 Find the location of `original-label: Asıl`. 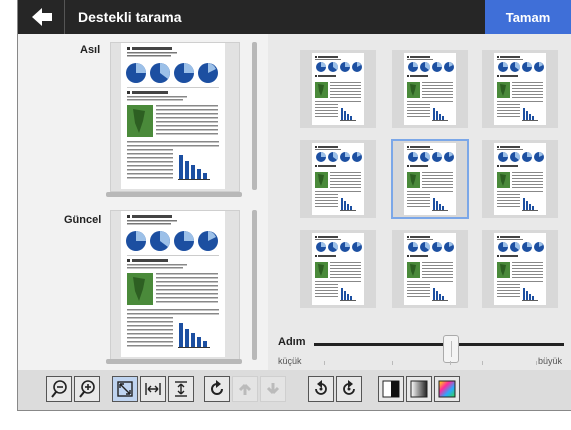

original-label: Asıl is located at coordinates (90, 50).